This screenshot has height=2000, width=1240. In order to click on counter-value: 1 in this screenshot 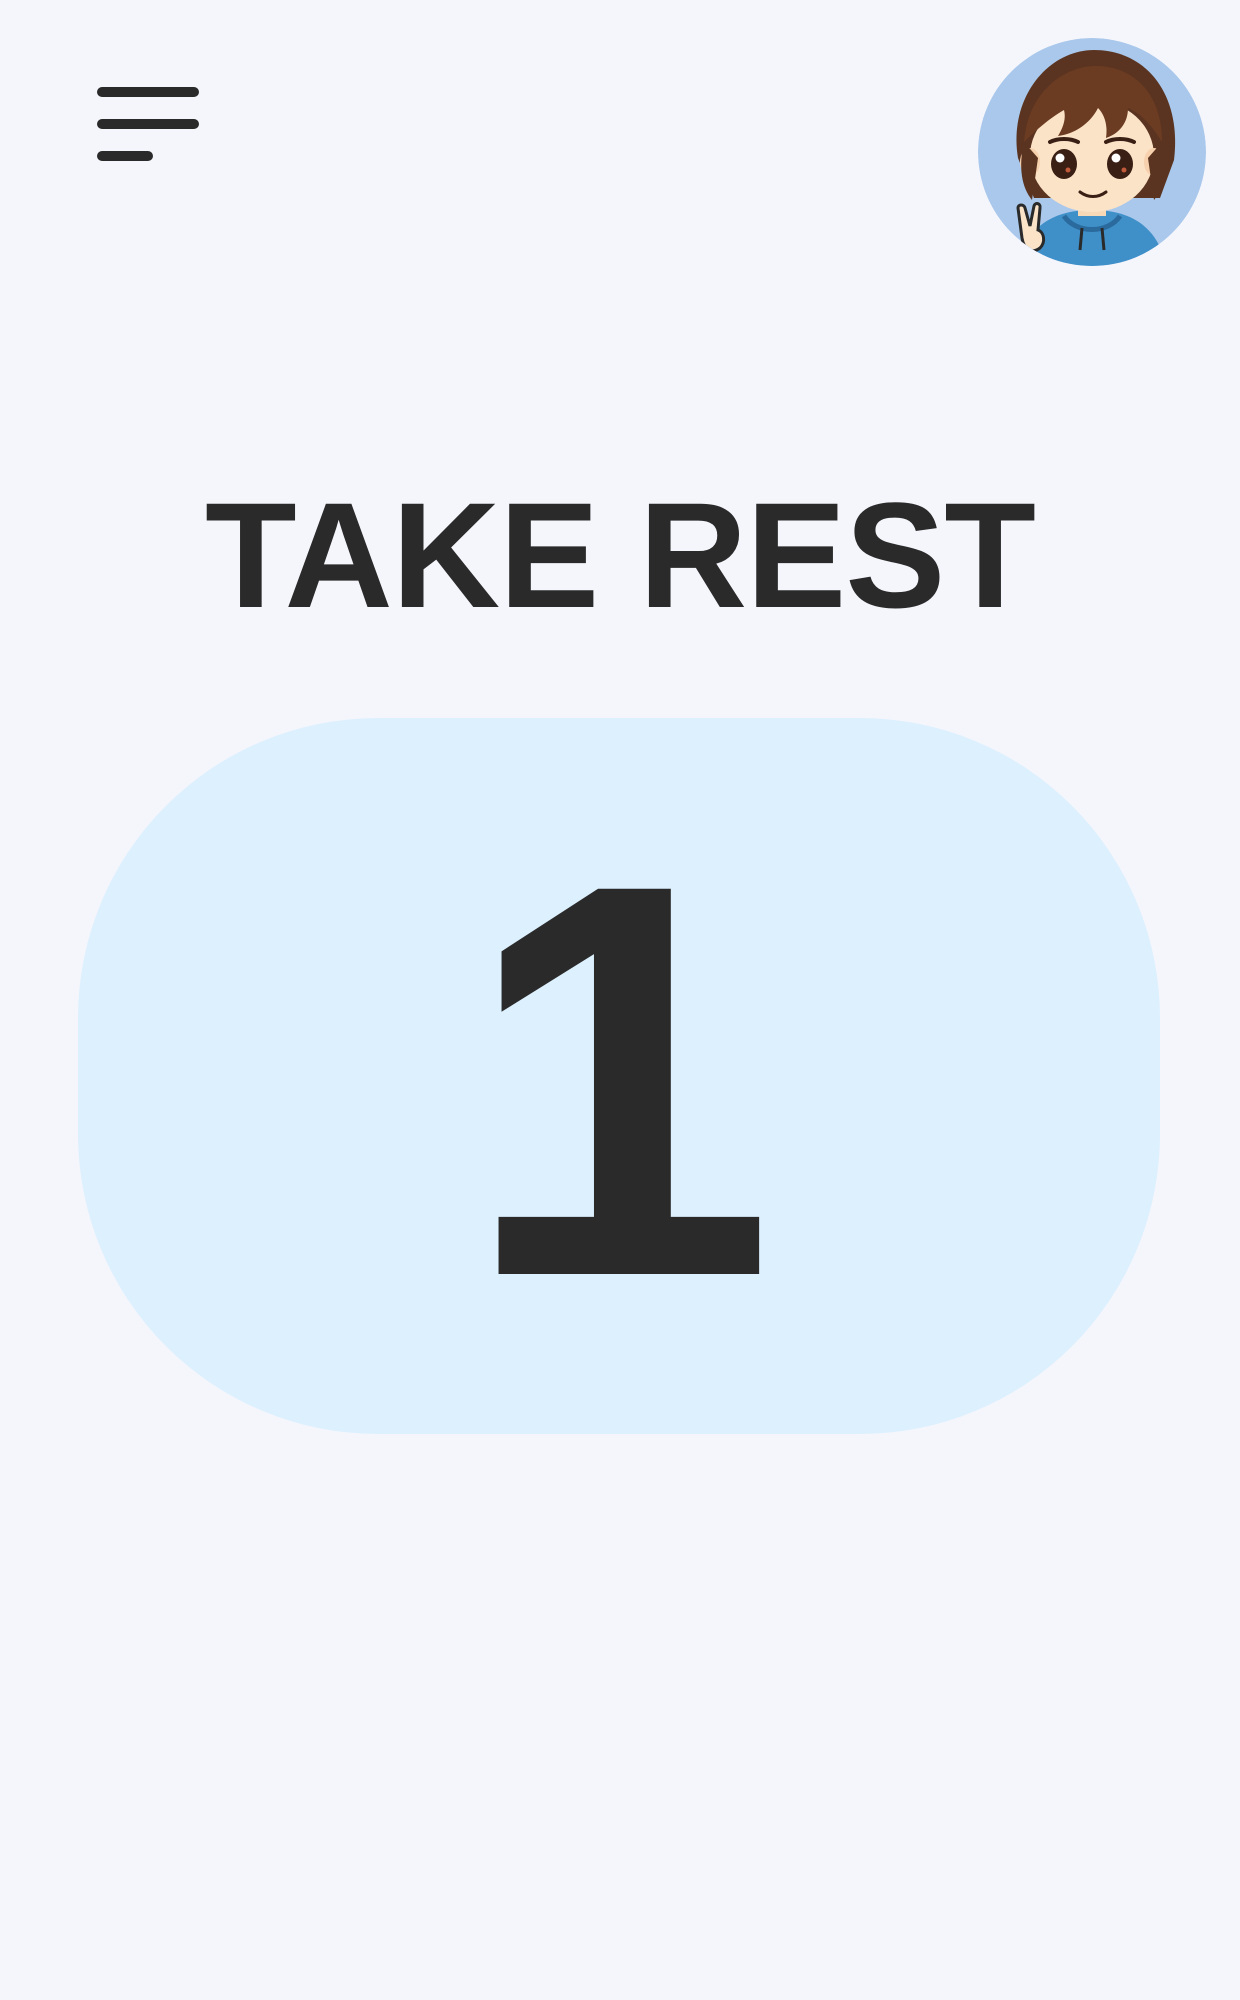, I will do `click(619, 1080)`.